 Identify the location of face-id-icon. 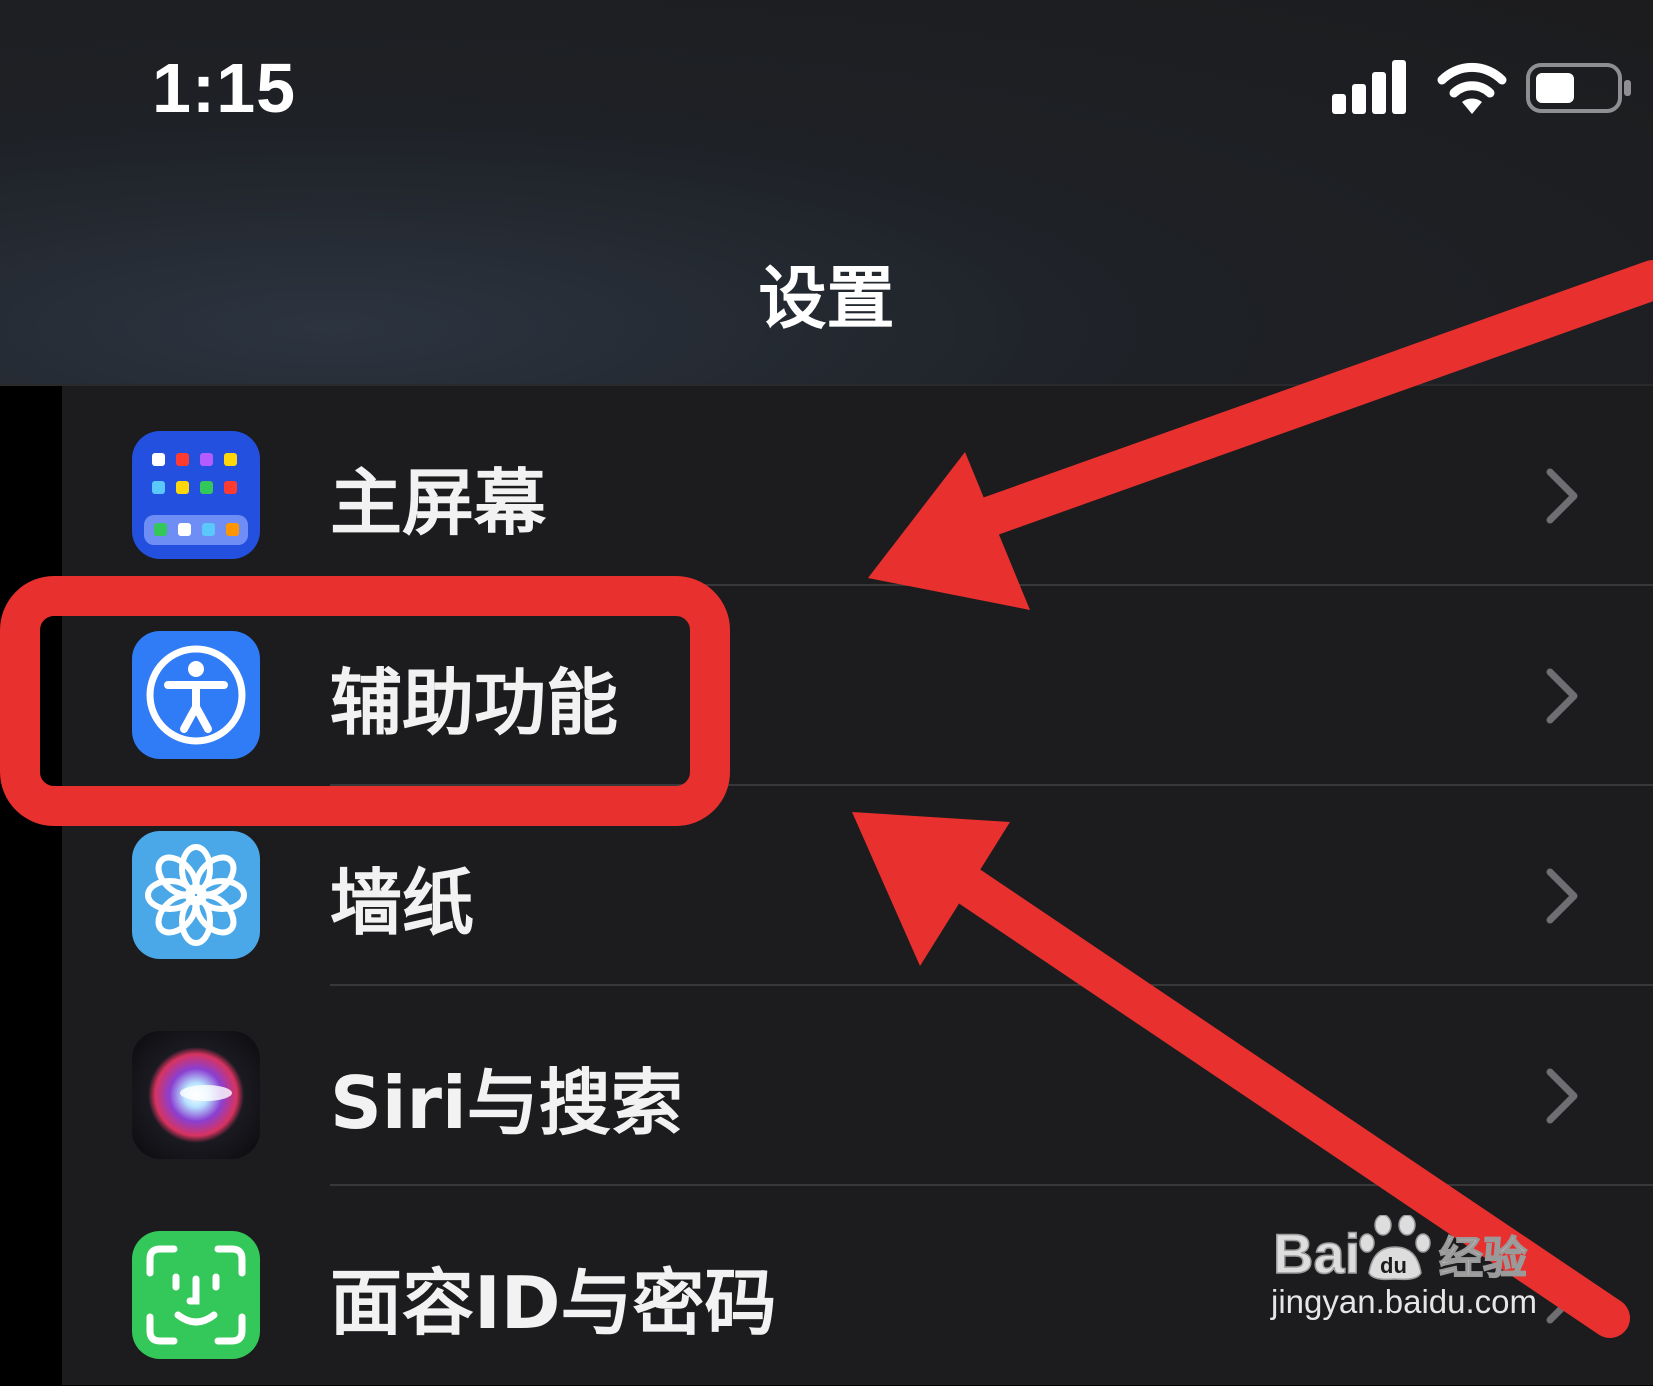
(196, 1295).